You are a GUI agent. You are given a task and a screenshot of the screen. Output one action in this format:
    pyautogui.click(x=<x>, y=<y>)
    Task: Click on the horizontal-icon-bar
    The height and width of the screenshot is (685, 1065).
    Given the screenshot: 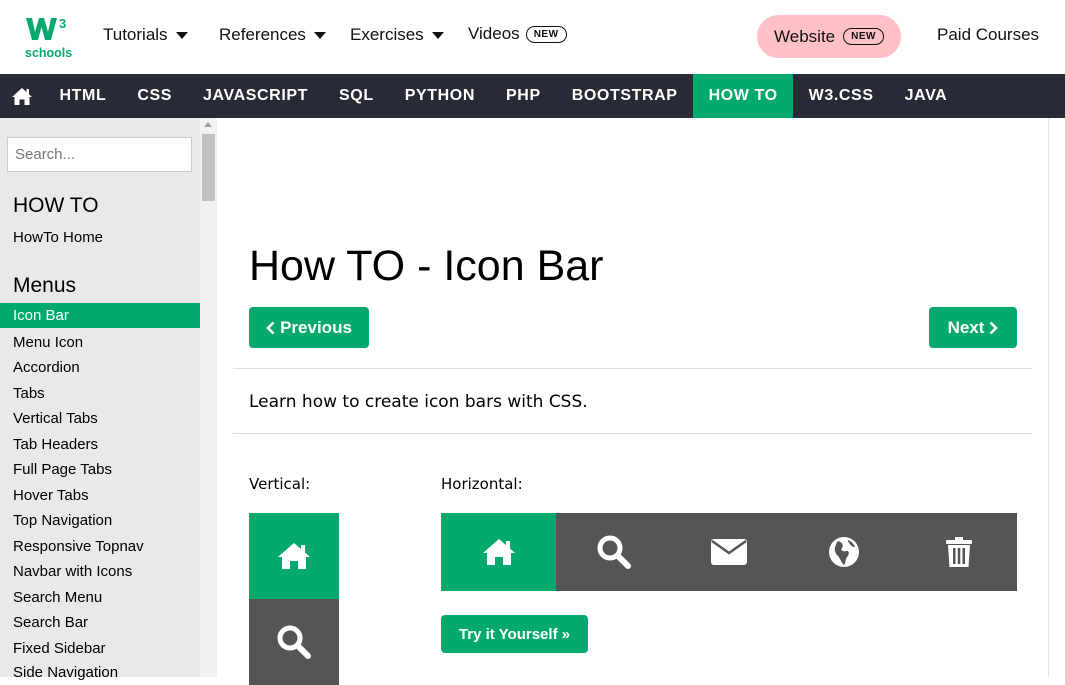 What is the action you would take?
    pyautogui.click(x=729, y=552)
    